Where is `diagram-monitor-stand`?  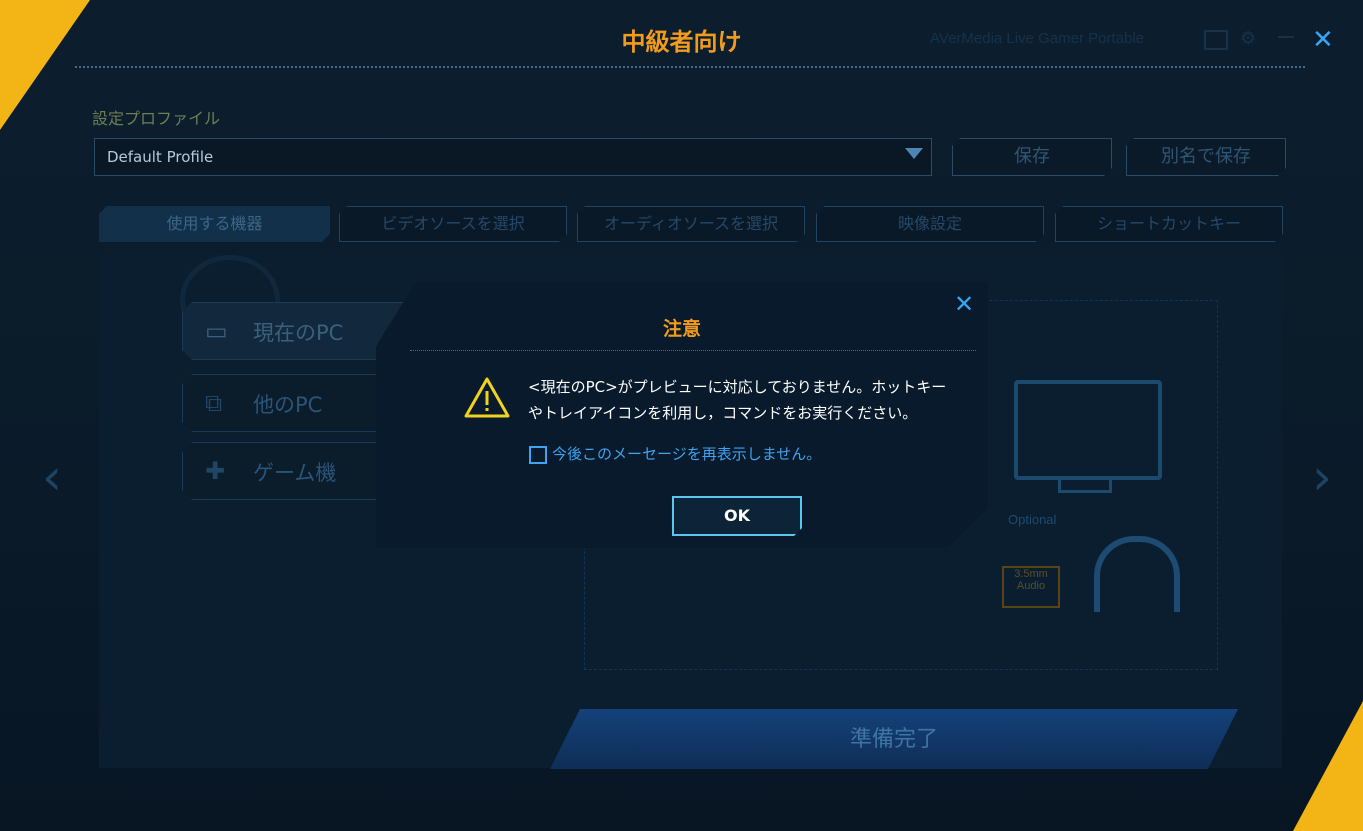
diagram-monitor-stand is located at coordinates (1085, 484).